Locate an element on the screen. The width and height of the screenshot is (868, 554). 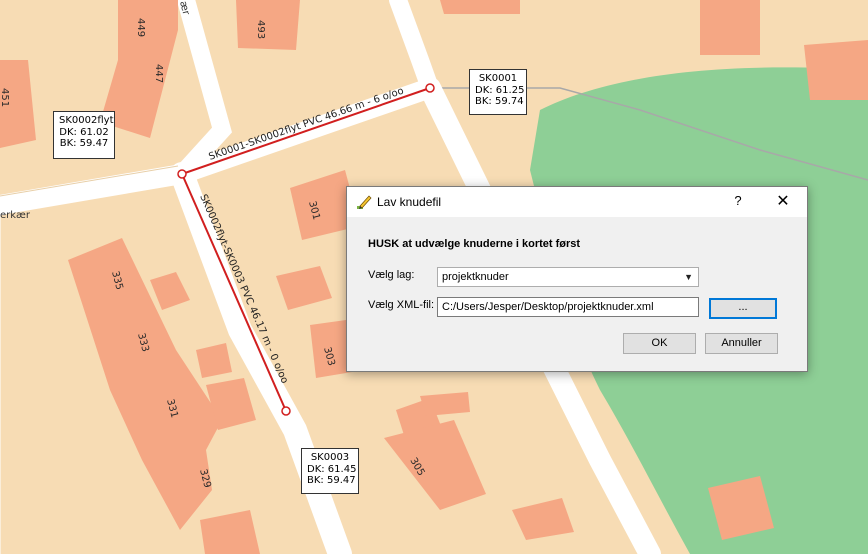
node-dk: DK: 61.02 is located at coordinates (84, 132).